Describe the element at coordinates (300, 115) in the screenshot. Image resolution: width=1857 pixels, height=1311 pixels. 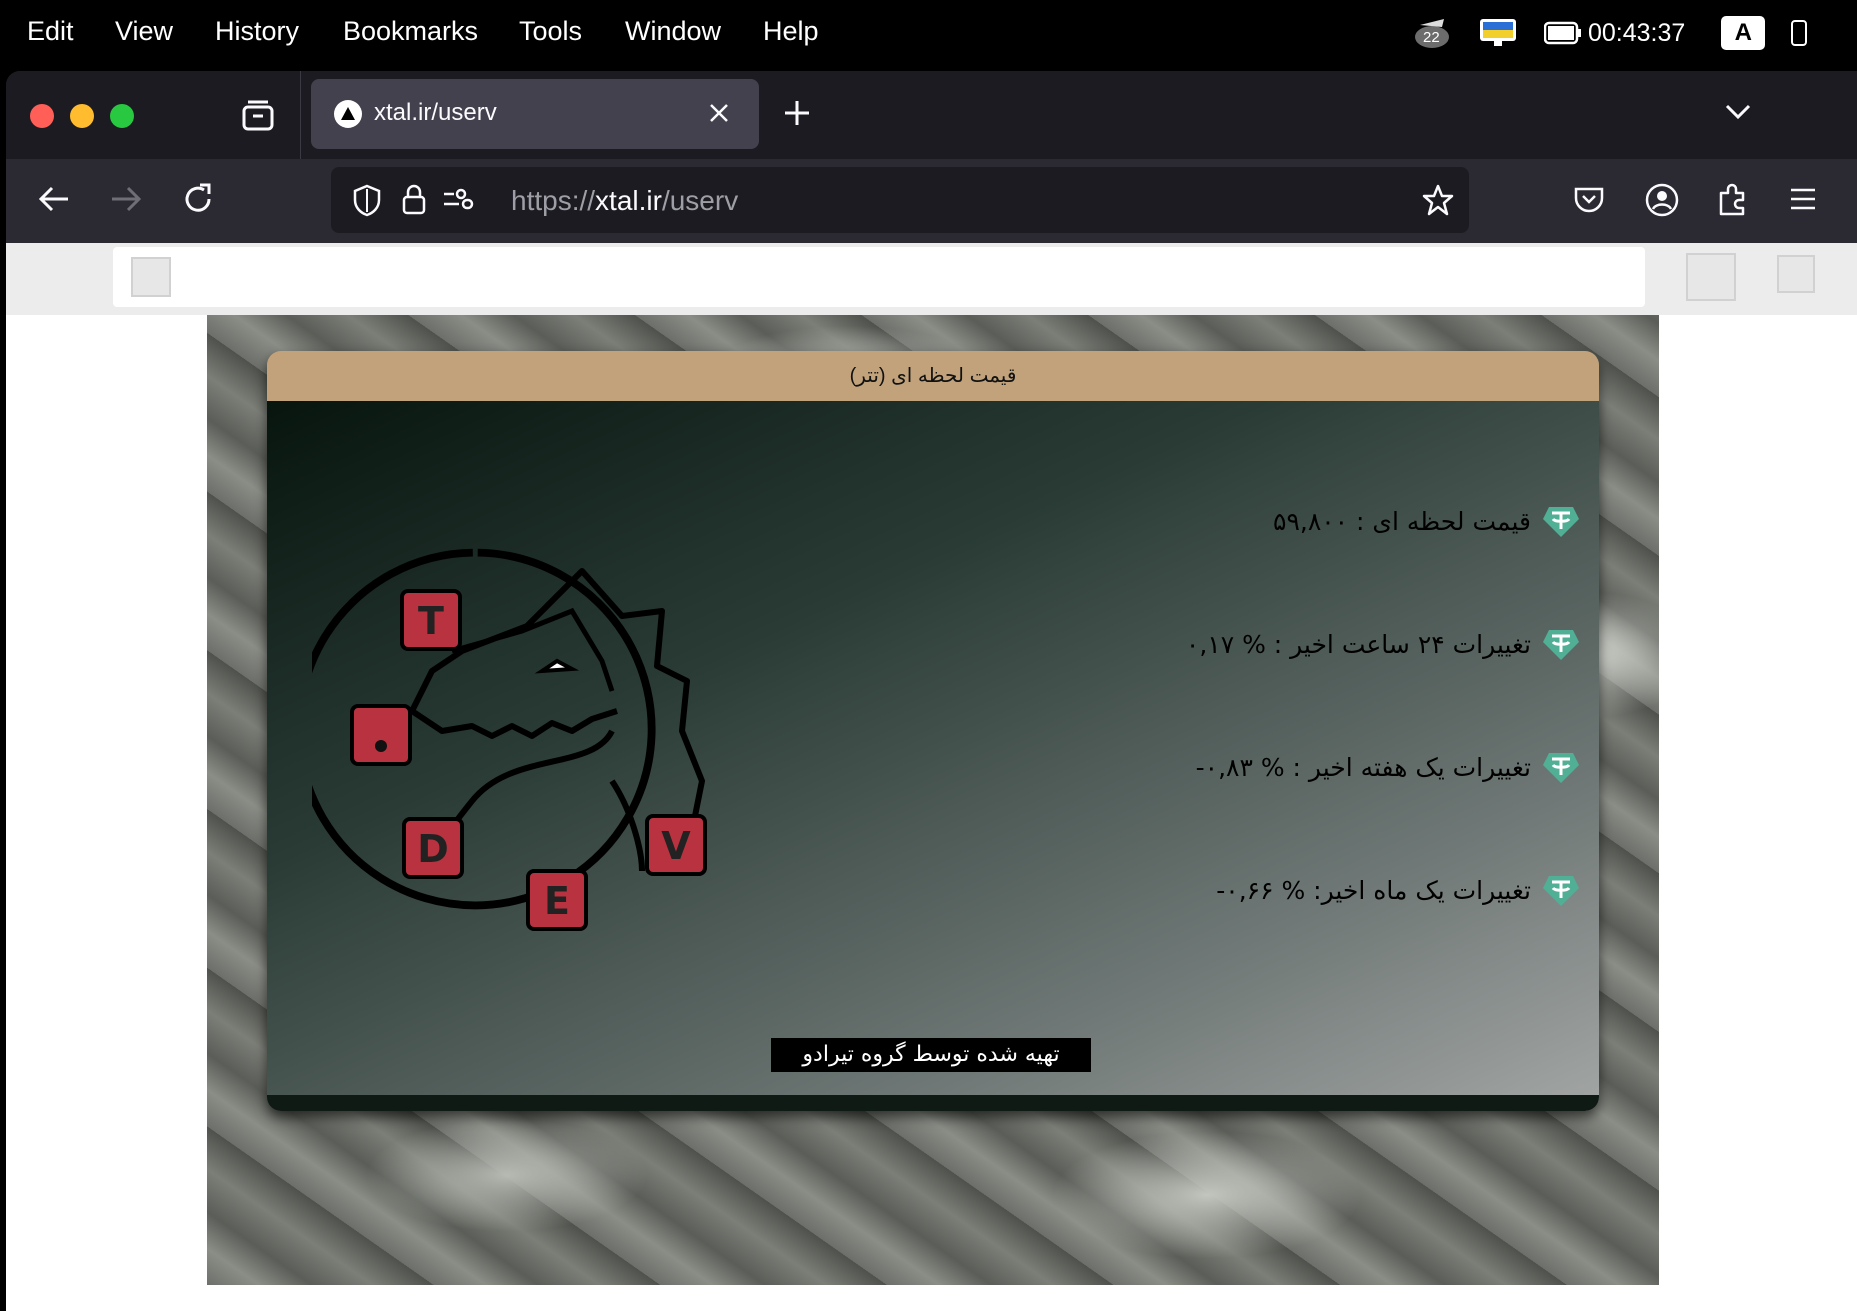
I see `tab-divider` at that location.